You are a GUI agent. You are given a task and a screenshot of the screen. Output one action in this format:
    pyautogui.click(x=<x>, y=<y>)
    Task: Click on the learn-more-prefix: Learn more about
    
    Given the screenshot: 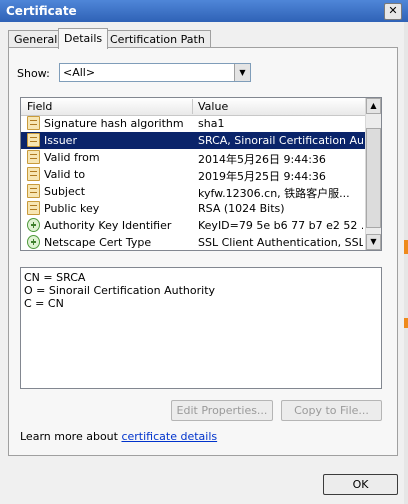 What is the action you would take?
    pyautogui.click(x=71, y=436)
    